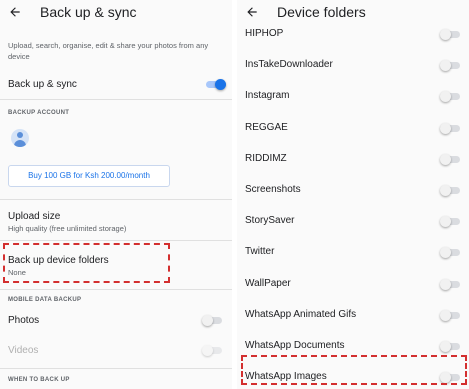 The width and height of the screenshot is (469, 389). I want to click on app-bar: Device folders, so click(353, 14).